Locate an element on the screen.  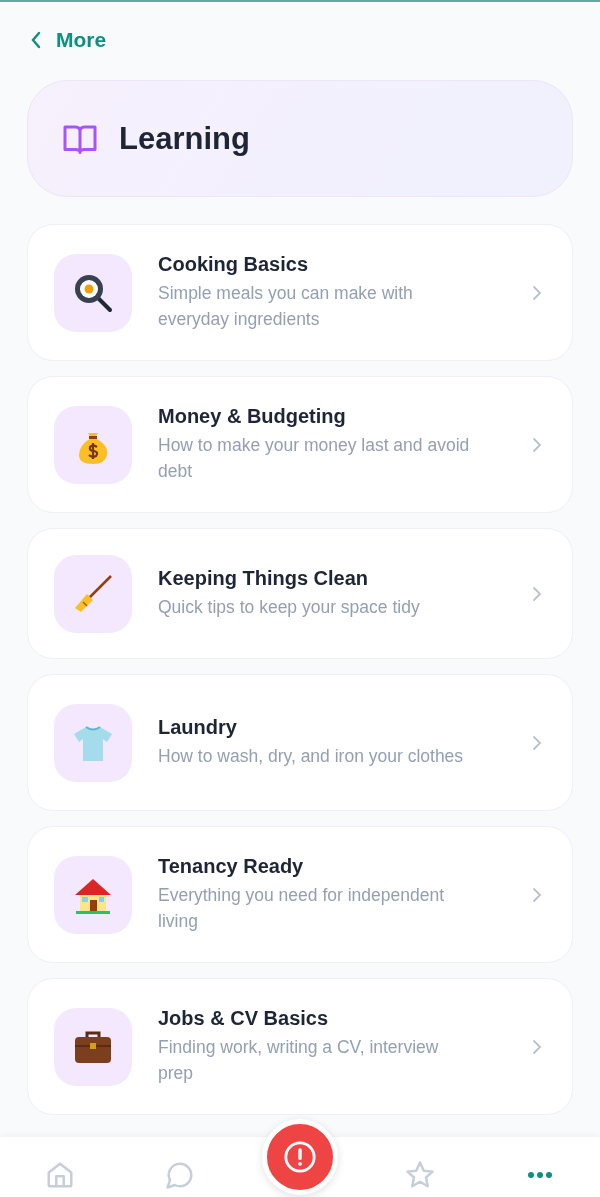
home-icon is located at coordinates (60, 1175).